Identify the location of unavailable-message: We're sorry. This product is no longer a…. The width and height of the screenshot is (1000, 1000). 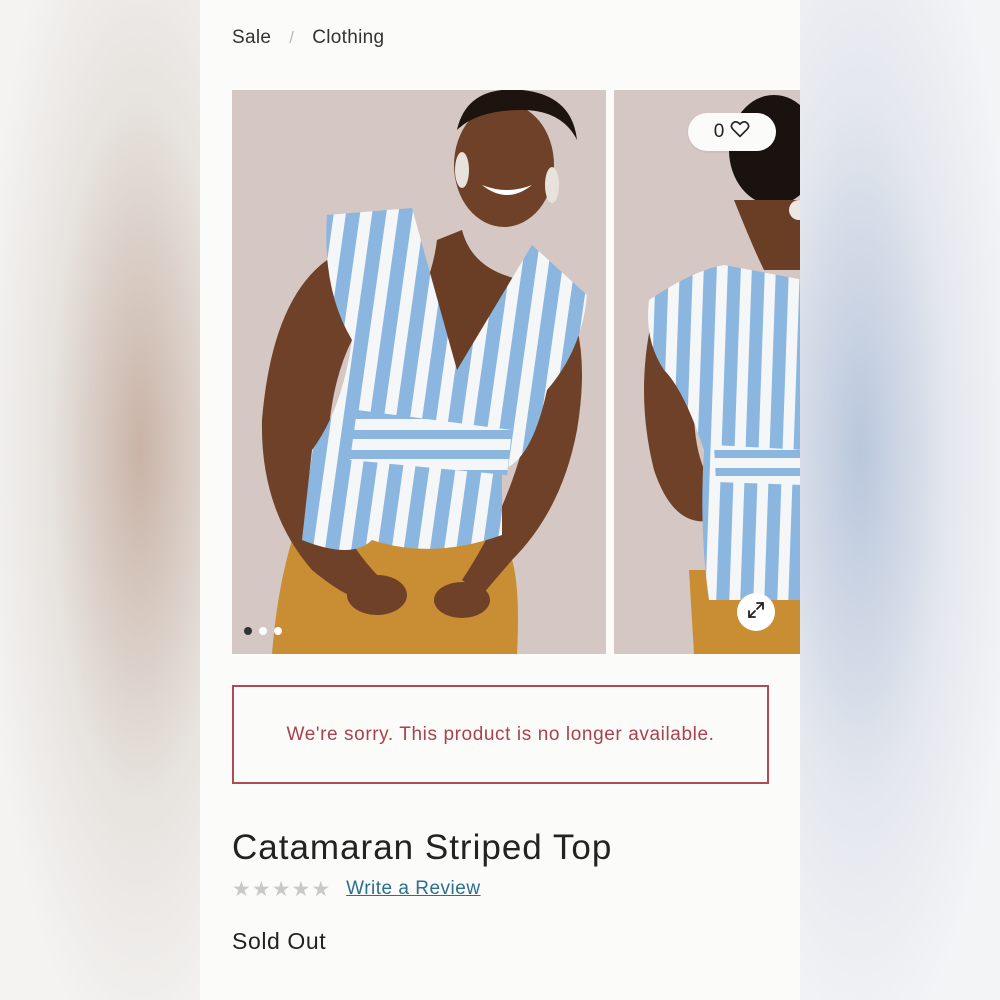
(500, 734).